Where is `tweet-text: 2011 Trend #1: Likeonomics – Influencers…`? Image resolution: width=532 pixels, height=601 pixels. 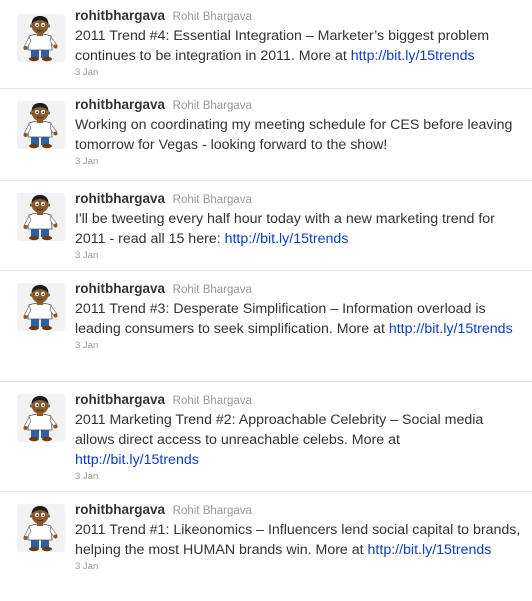
tweet-text: 2011 Trend #1: Likeonomics – Influencers… is located at coordinates (298, 540).